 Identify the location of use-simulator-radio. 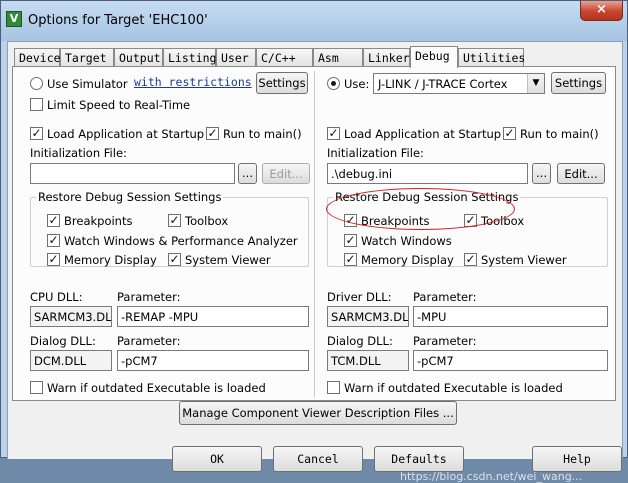
(36, 83).